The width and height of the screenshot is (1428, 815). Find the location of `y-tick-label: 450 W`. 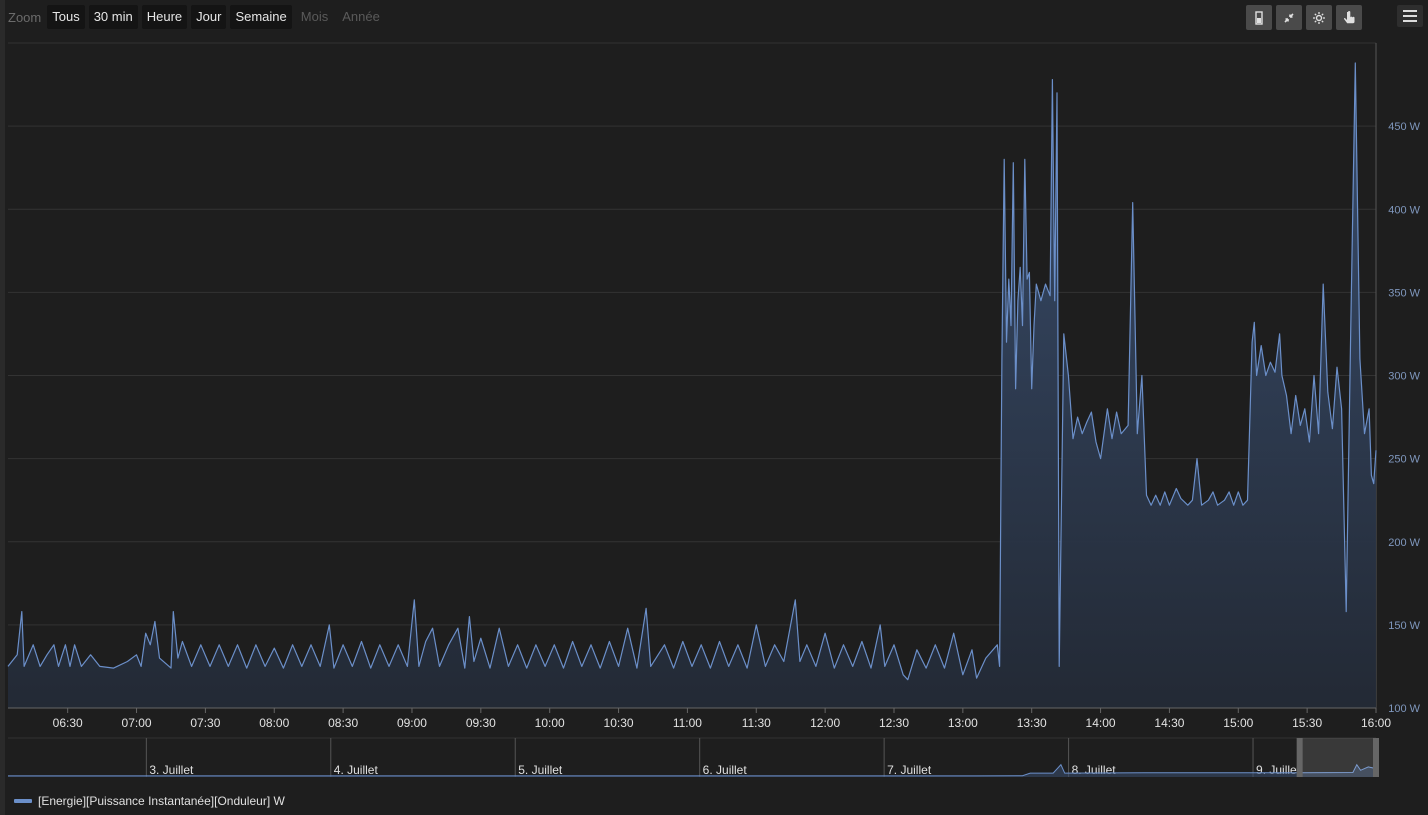

y-tick-label: 450 W is located at coordinates (1404, 127).